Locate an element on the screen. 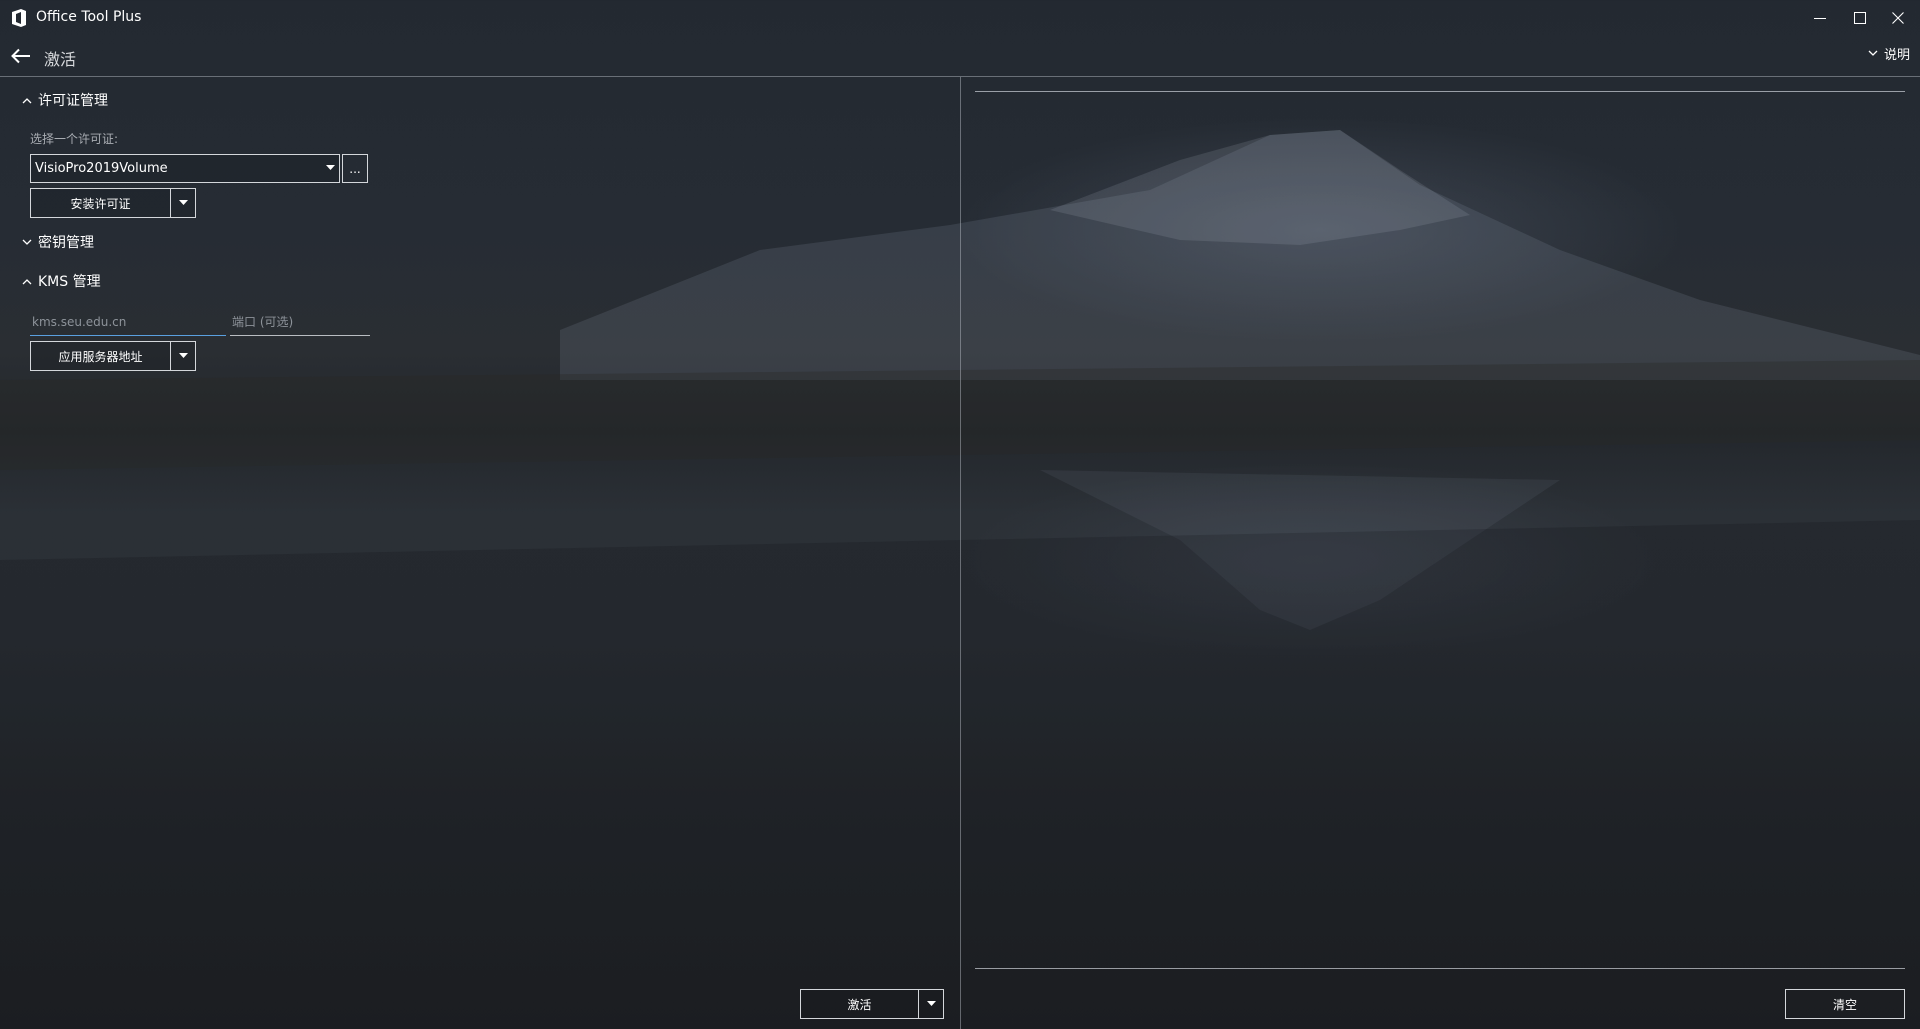  office-logo-icon is located at coordinates (19, 18).